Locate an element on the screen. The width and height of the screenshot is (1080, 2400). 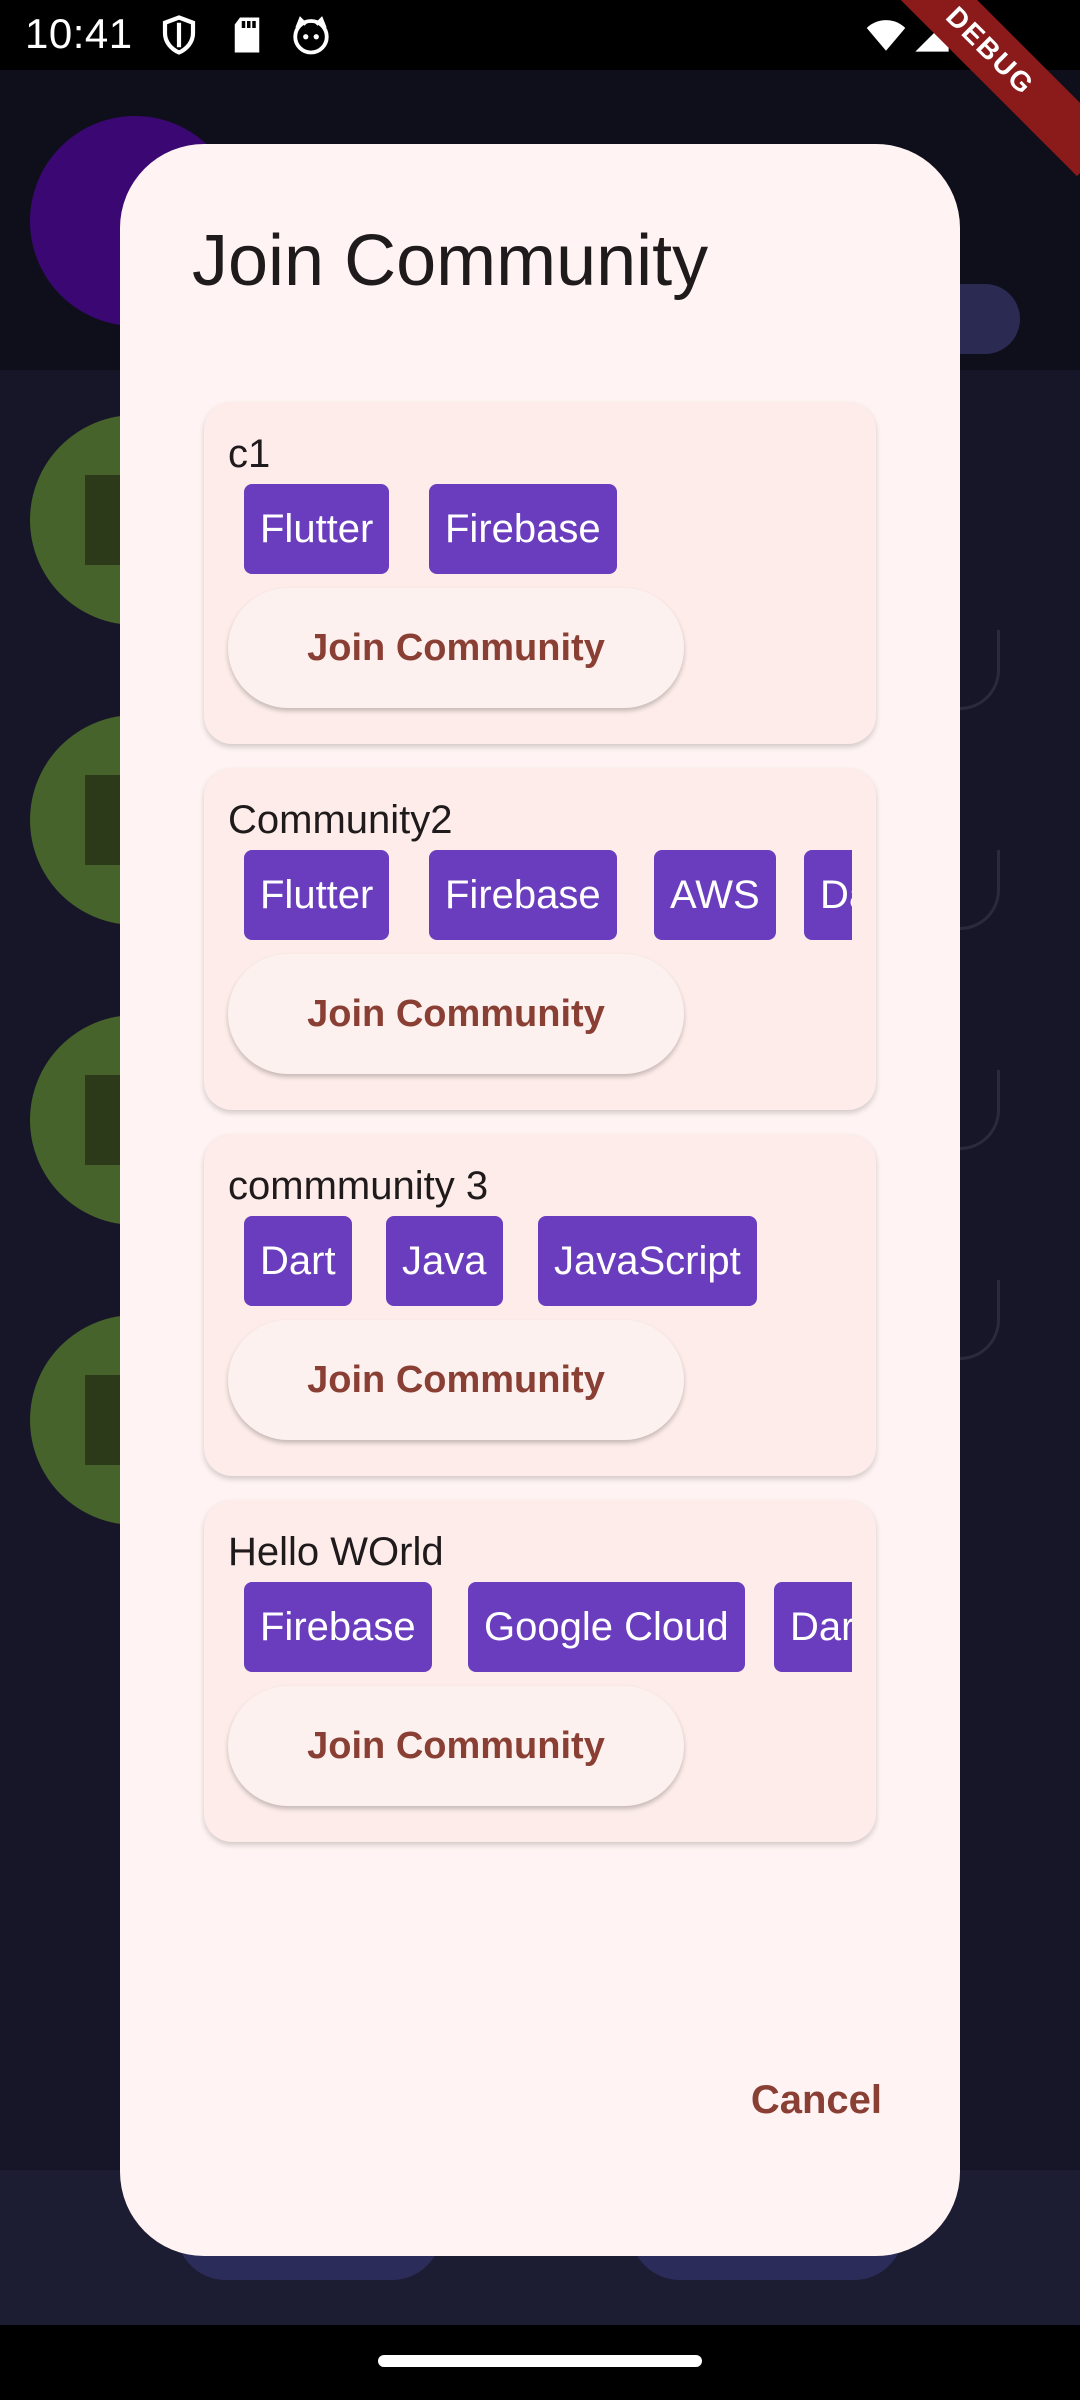
home-handle is located at coordinates (540, 2361).